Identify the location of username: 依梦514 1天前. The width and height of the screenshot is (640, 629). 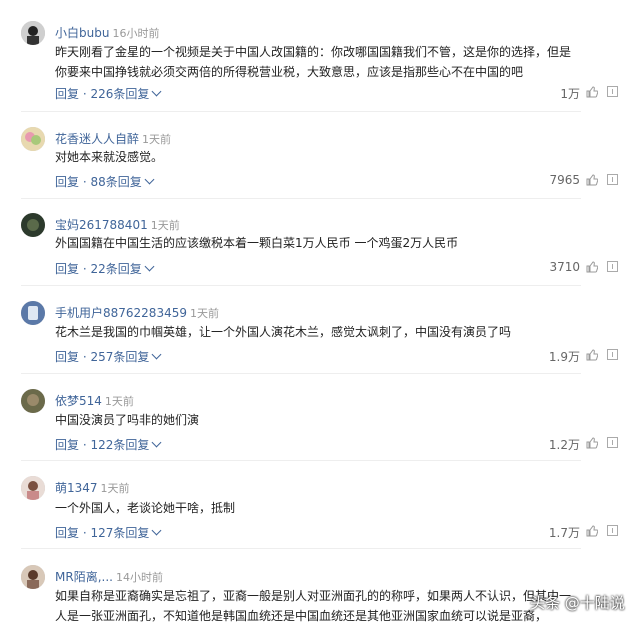
(94, 400).